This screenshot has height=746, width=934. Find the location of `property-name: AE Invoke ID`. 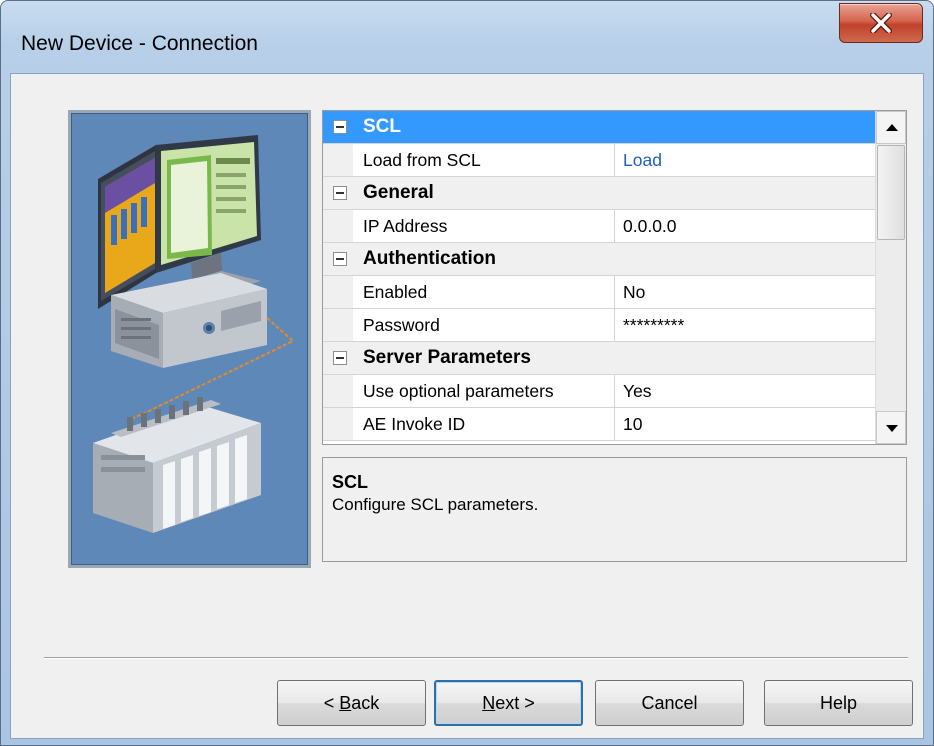

property-name: AE Invoke ID is located at coordinates (414, 424).